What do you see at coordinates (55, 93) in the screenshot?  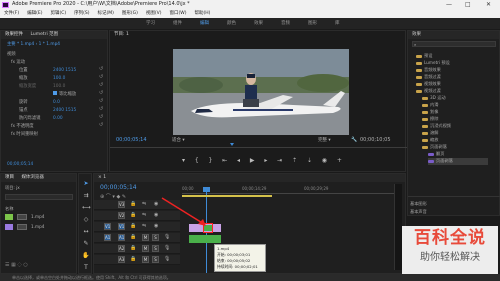 I see `uniform-scale-checkbox` at bounding box center [55, 93].